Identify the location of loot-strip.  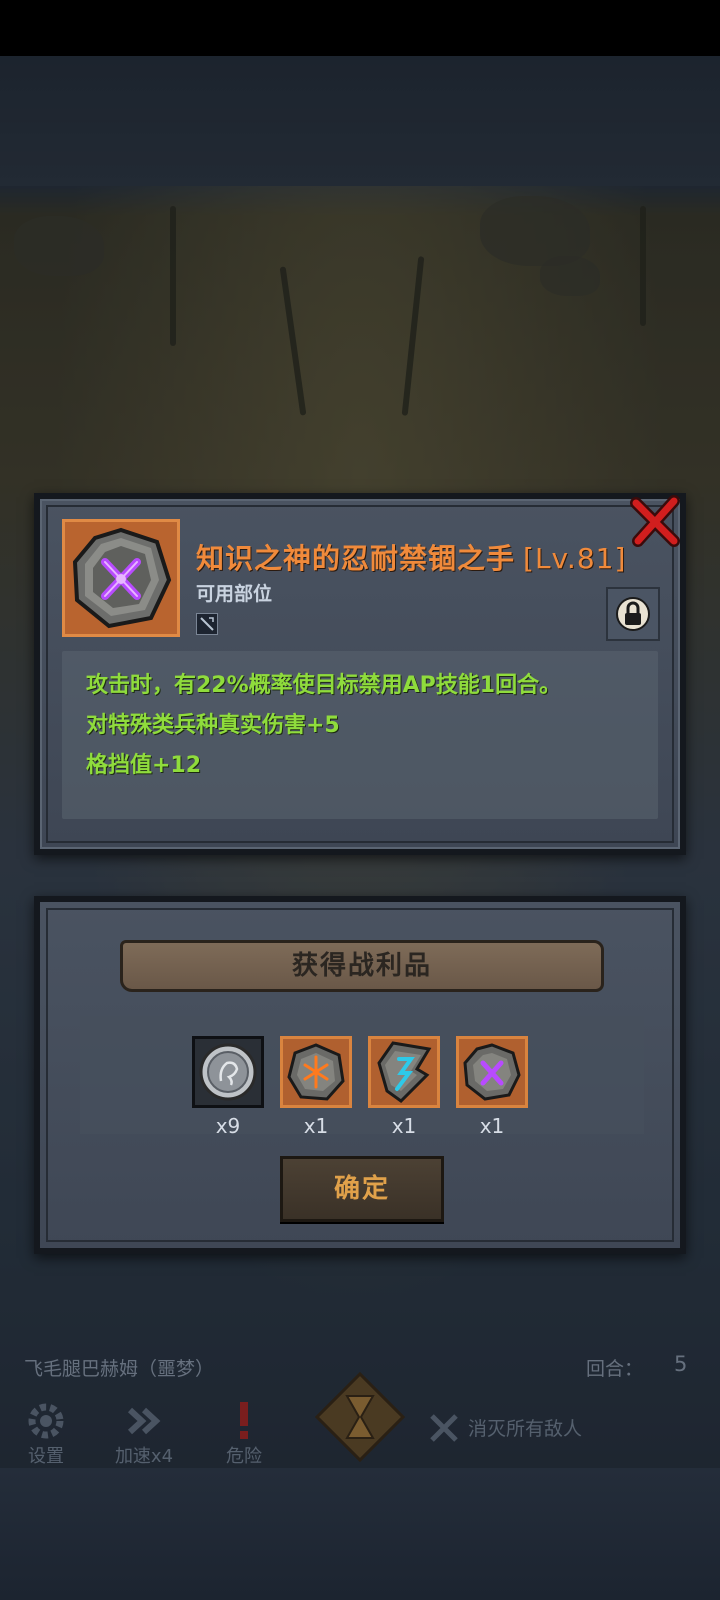
(362, 1075).